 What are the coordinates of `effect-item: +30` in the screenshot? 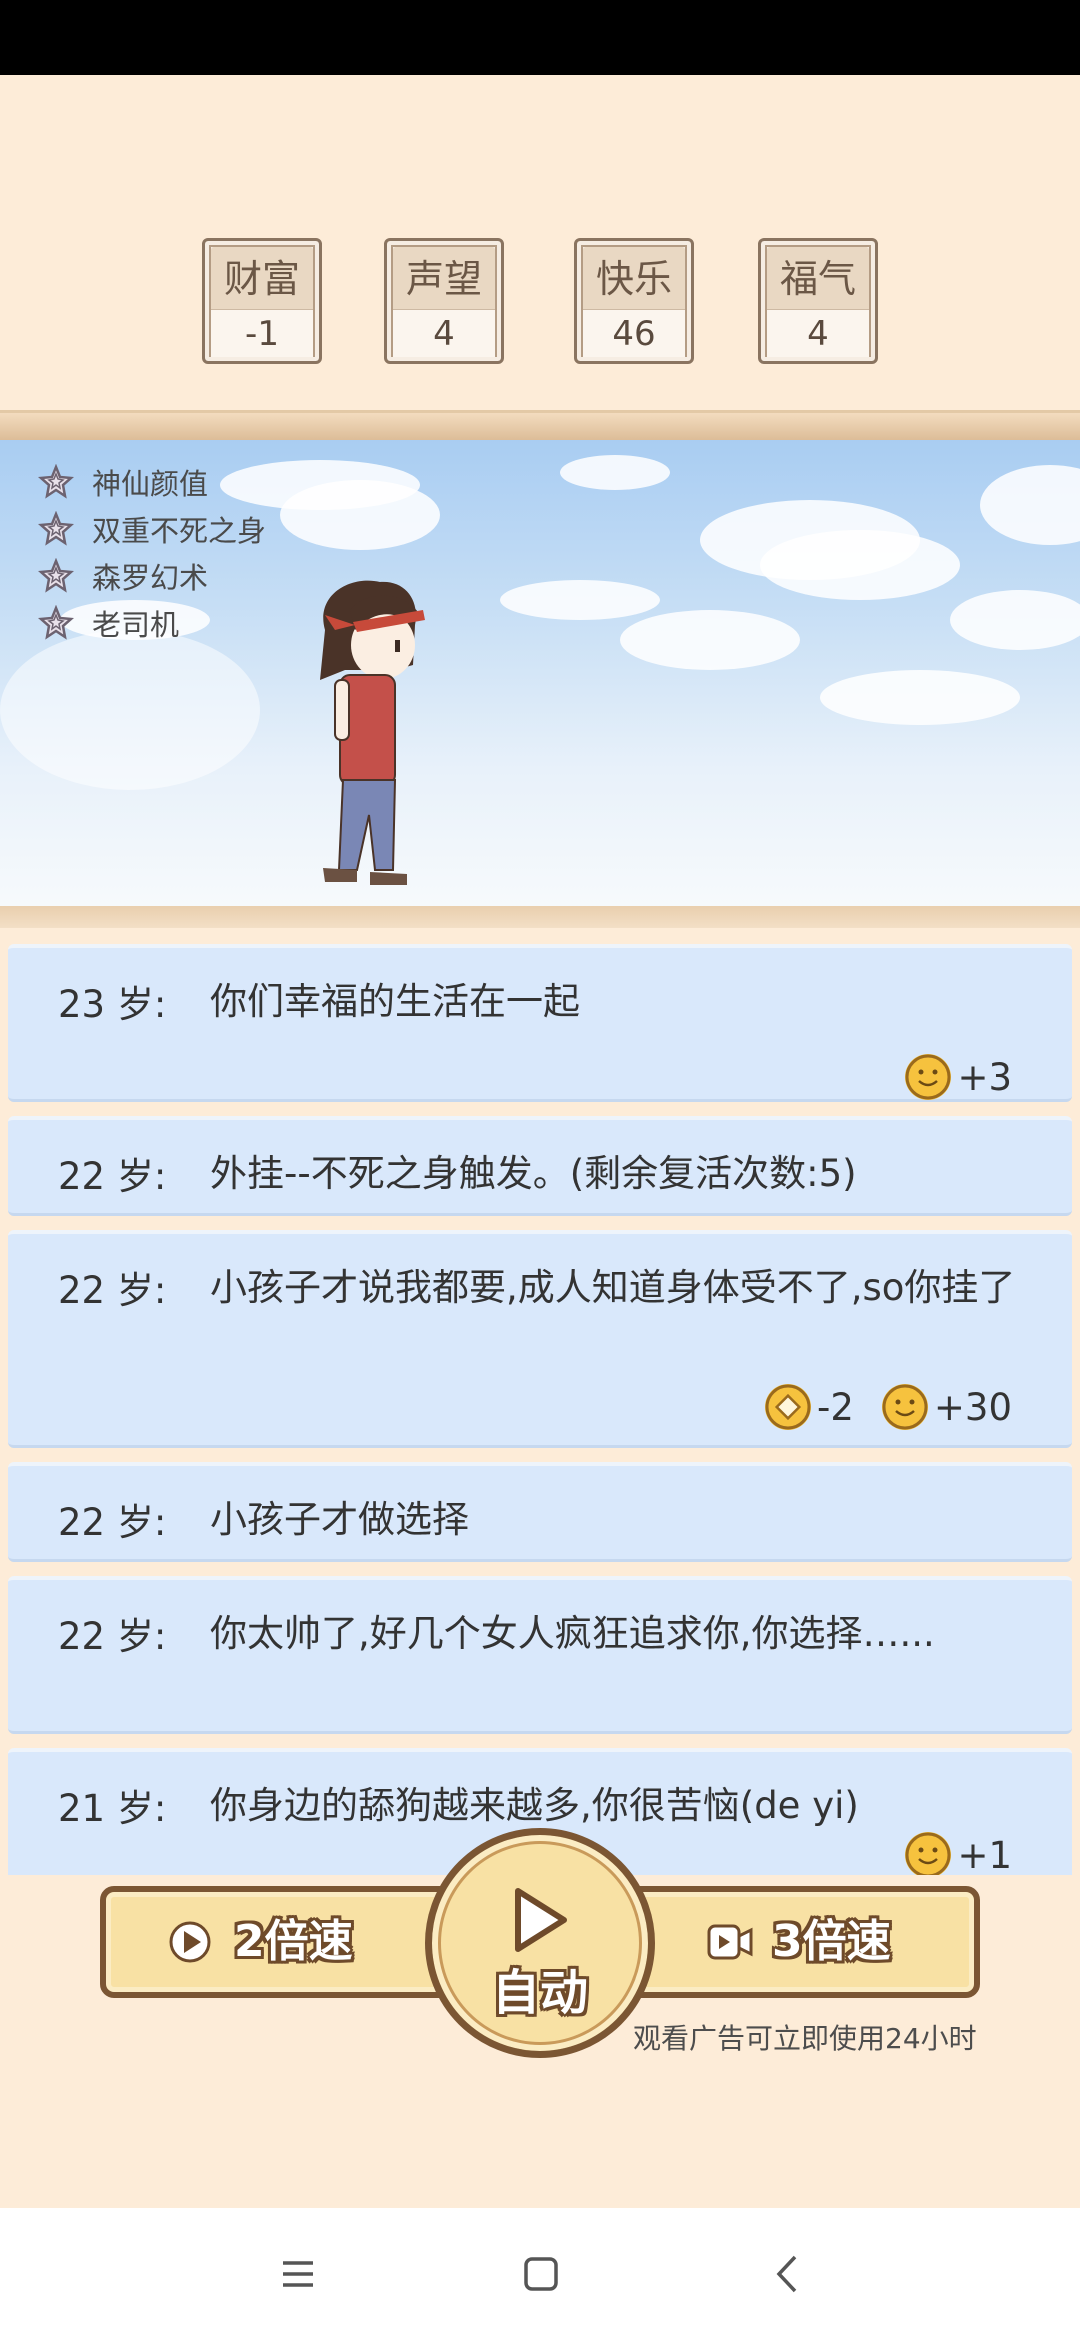 It's located at (946, 1407).